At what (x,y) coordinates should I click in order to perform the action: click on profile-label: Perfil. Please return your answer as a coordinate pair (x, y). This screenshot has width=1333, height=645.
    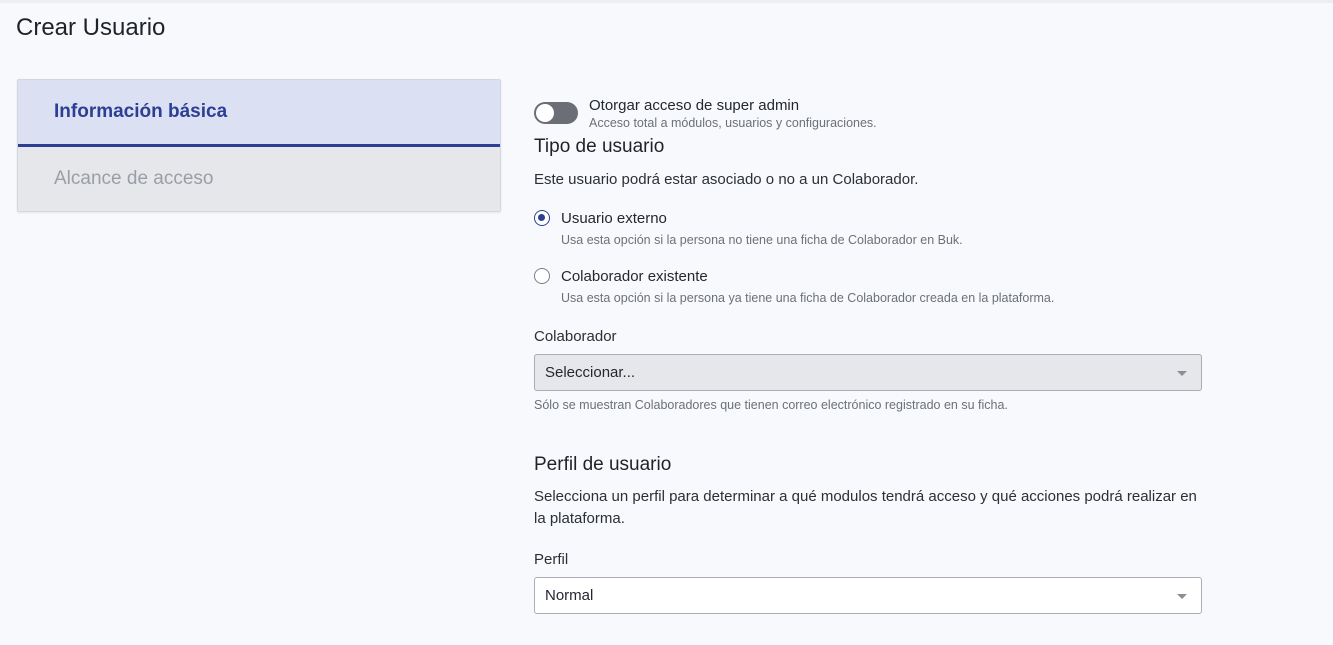
    Looking at the image, I should click on (551, 559).